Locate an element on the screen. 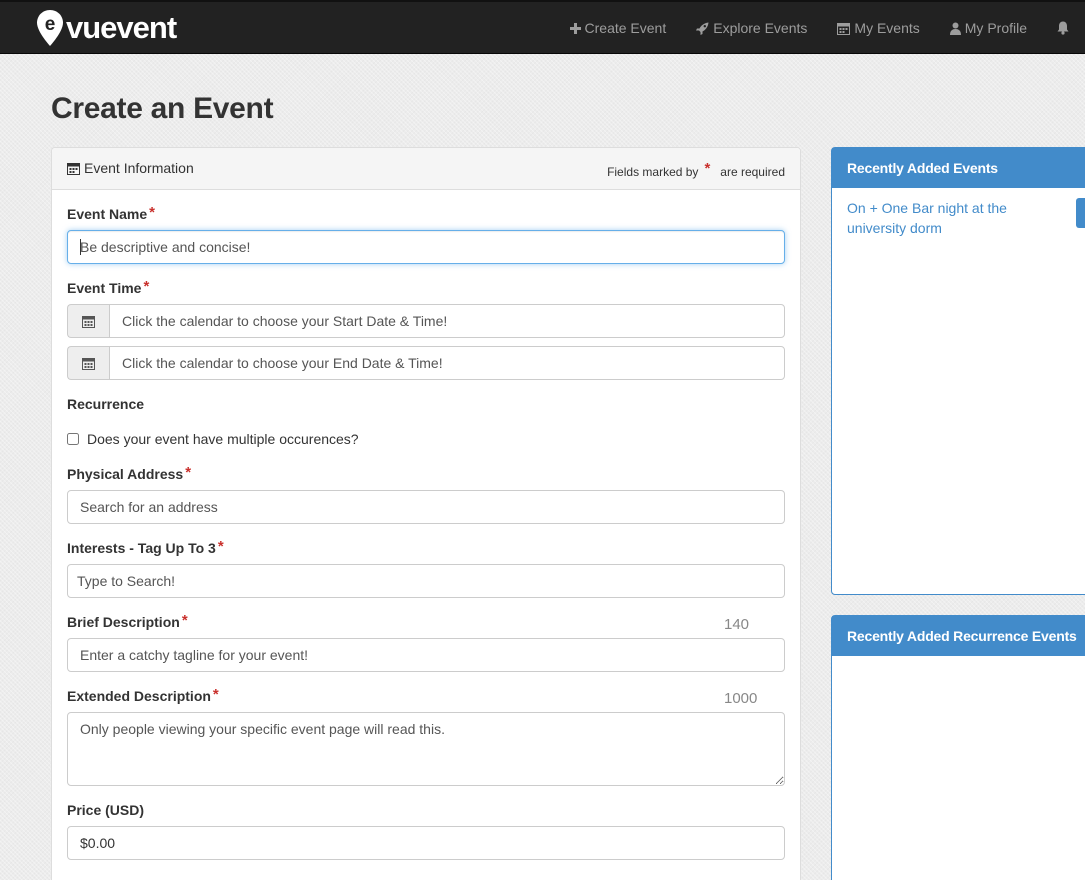 The width and height of the screenshot is (1085, 880). recent-events-heading: Recently Added Events is located at coordinates (958, 168).